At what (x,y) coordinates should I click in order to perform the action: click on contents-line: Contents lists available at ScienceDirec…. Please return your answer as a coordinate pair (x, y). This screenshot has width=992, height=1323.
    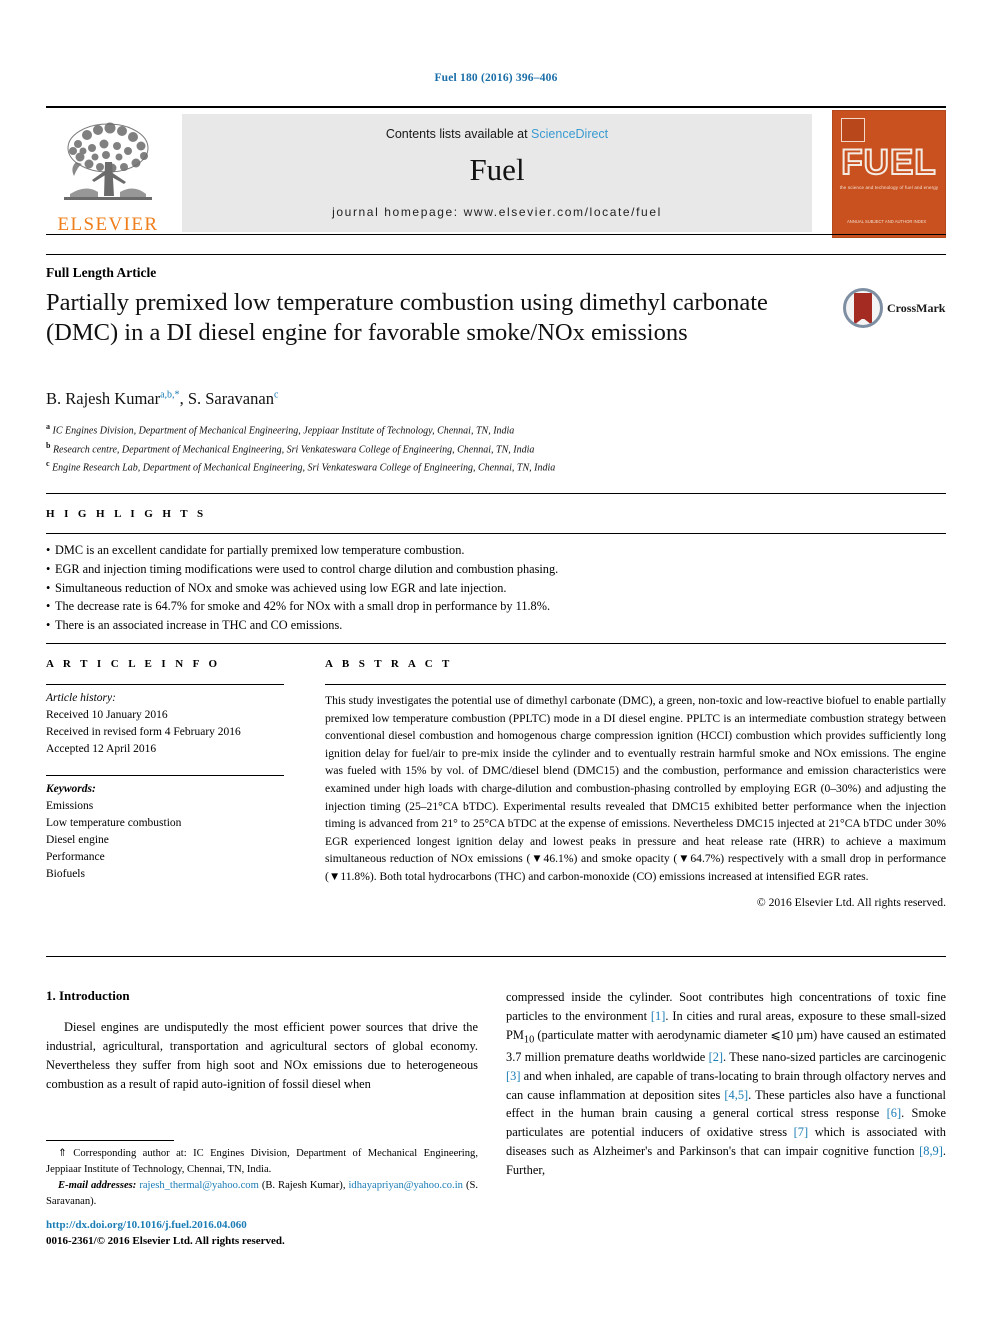
    Looking at the image, I should click on (497, 134).